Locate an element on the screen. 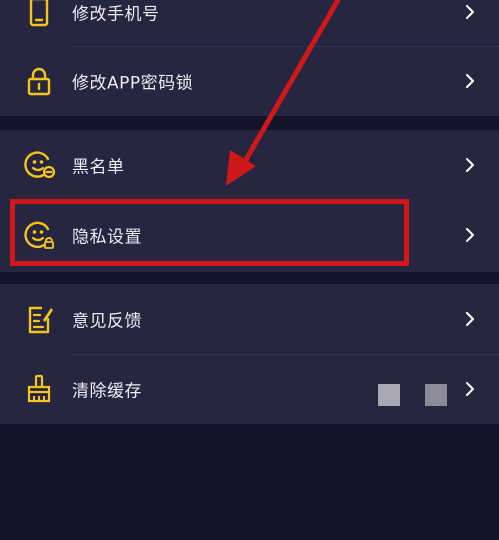 The width and height of the screenshot is (499, 540). broom-icon is located at coordinates (39, 389).